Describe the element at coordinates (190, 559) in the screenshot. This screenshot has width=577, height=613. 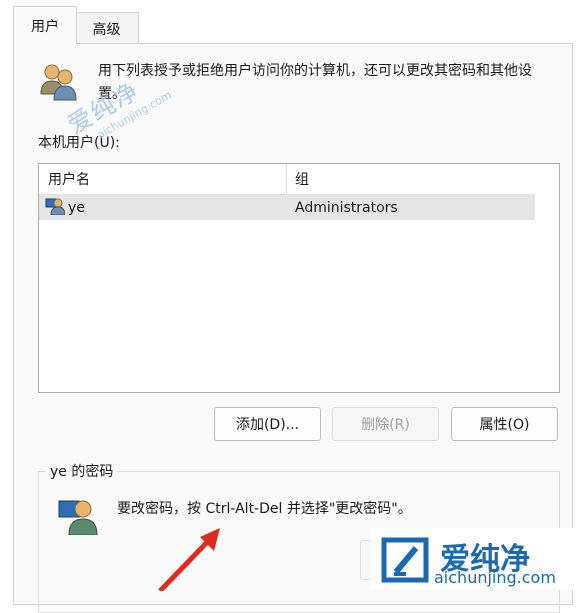
I see `red-arrow-annotation` at that location.